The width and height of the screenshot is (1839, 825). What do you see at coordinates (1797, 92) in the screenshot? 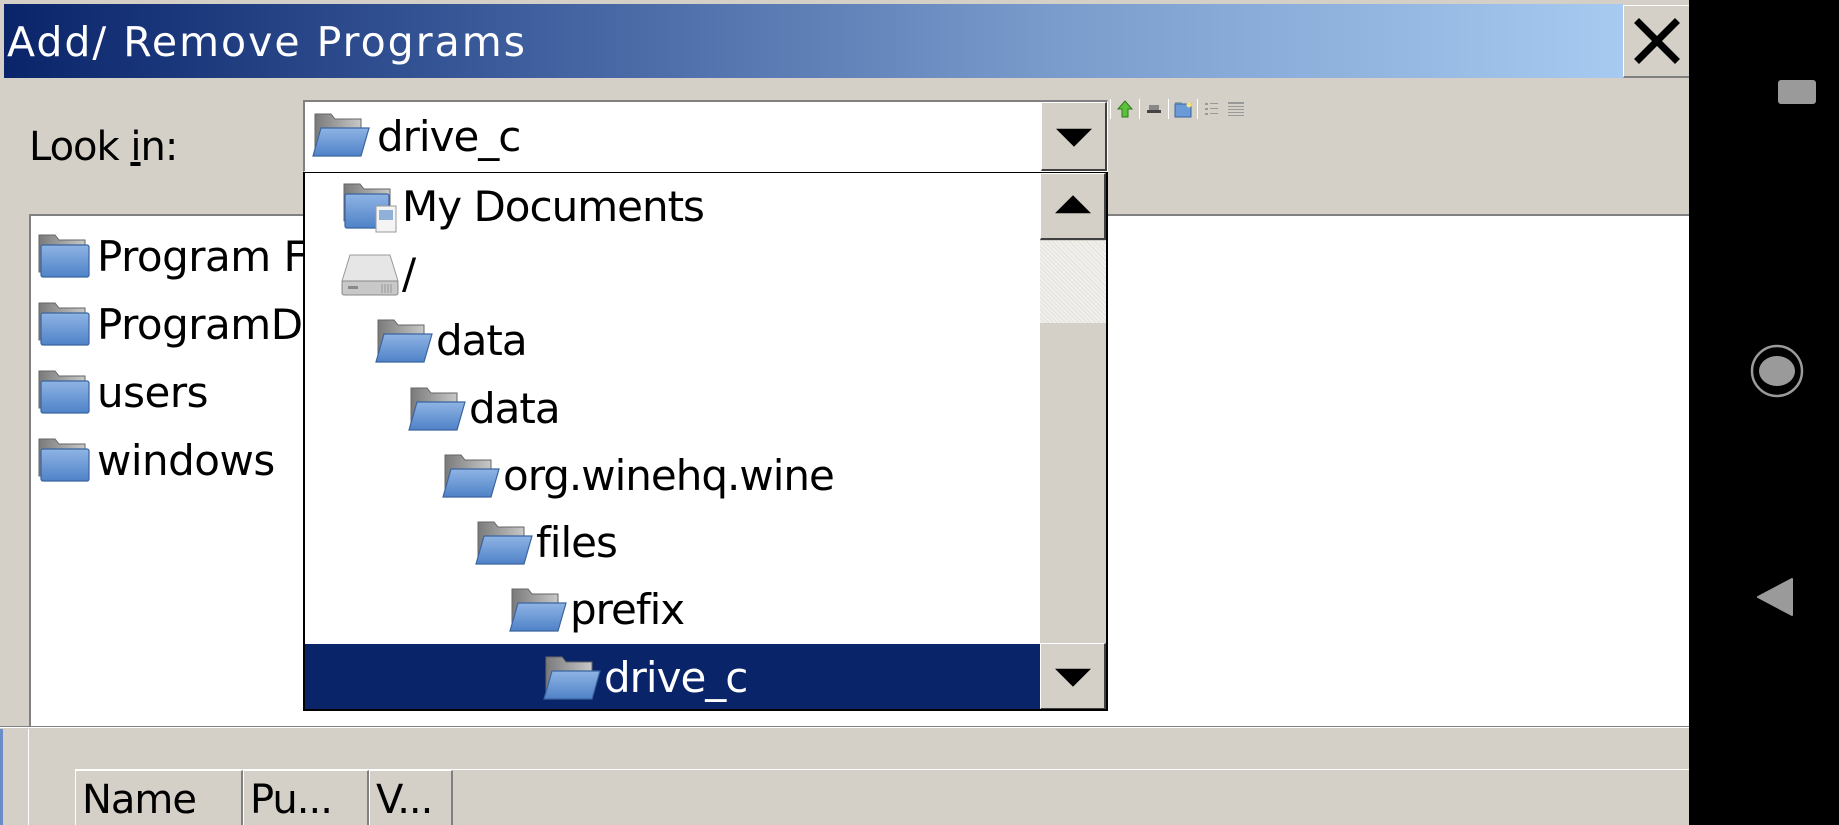
I see `recents-button` at bounding box center [1797, 92].